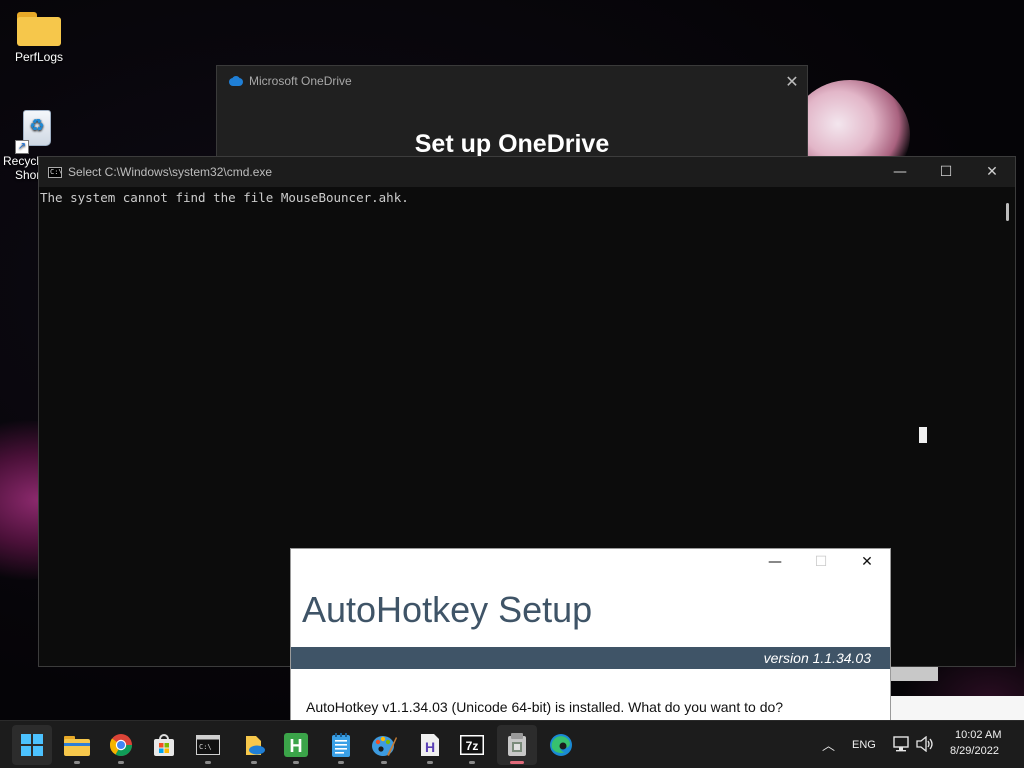  I want to click on 7zip-icon: 7z, so click(472, 745).